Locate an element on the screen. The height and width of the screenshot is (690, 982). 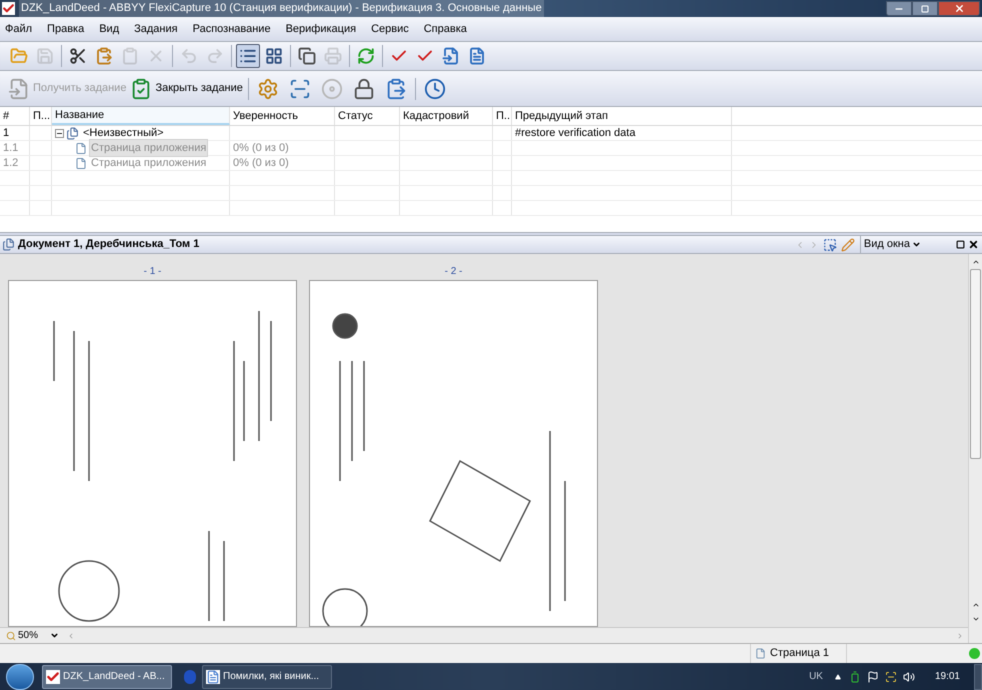
start-button is located at coordinates (20, 677).